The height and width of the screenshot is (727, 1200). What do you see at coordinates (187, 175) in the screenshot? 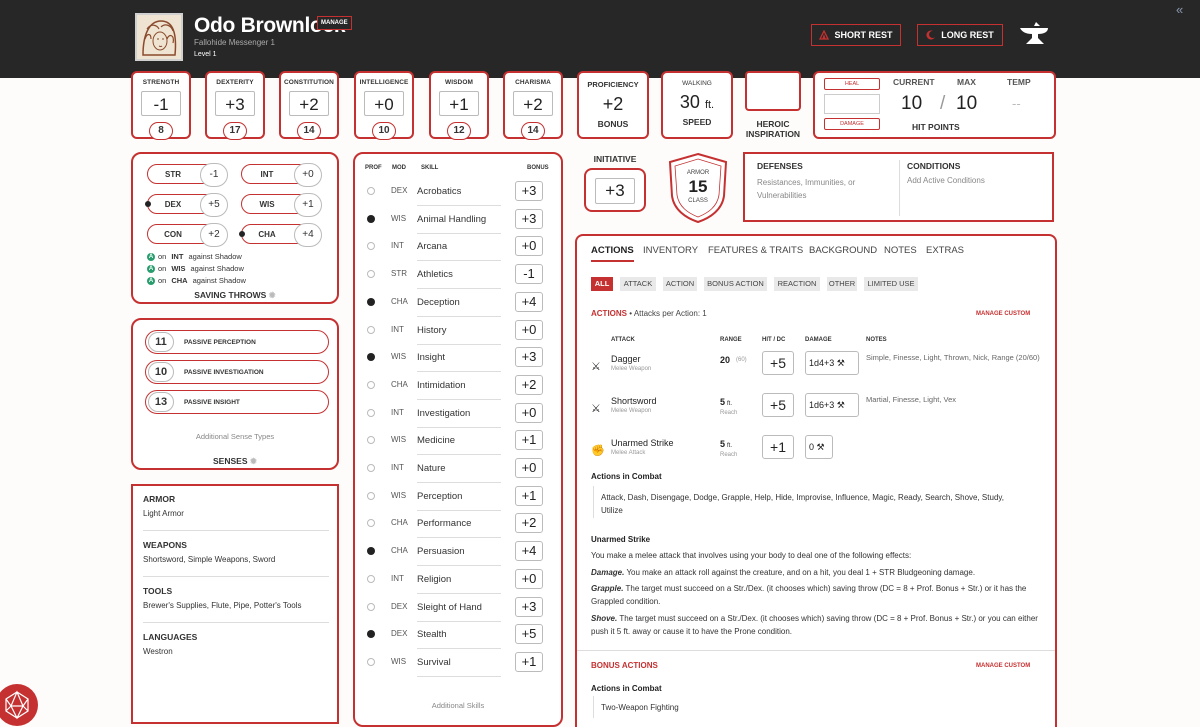
I see `save-str: STR -1` at bounding box center [187, 175].